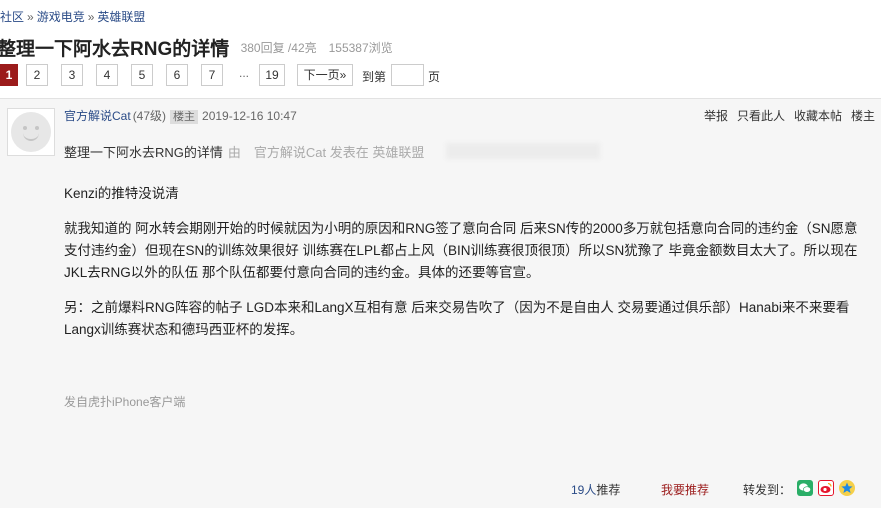 This screenshot has width=881, height=508. I want to click on thread-stats: 380回复 /42亮 155387浏览, so click(316, 48).